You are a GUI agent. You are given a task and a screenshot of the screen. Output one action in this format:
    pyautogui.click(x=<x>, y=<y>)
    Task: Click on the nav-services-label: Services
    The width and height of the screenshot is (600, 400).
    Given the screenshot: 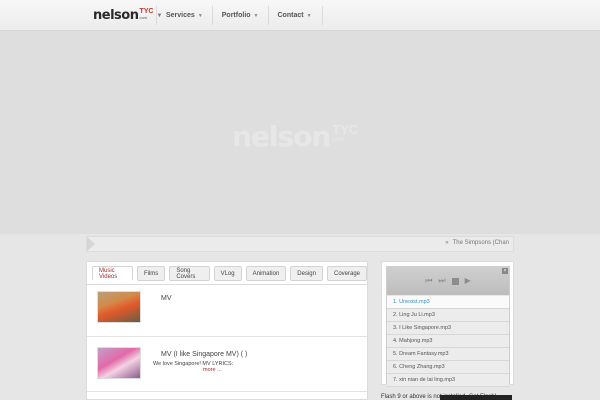 What is the action you would take?
    pyautogui.click(x=180, y=15)
    